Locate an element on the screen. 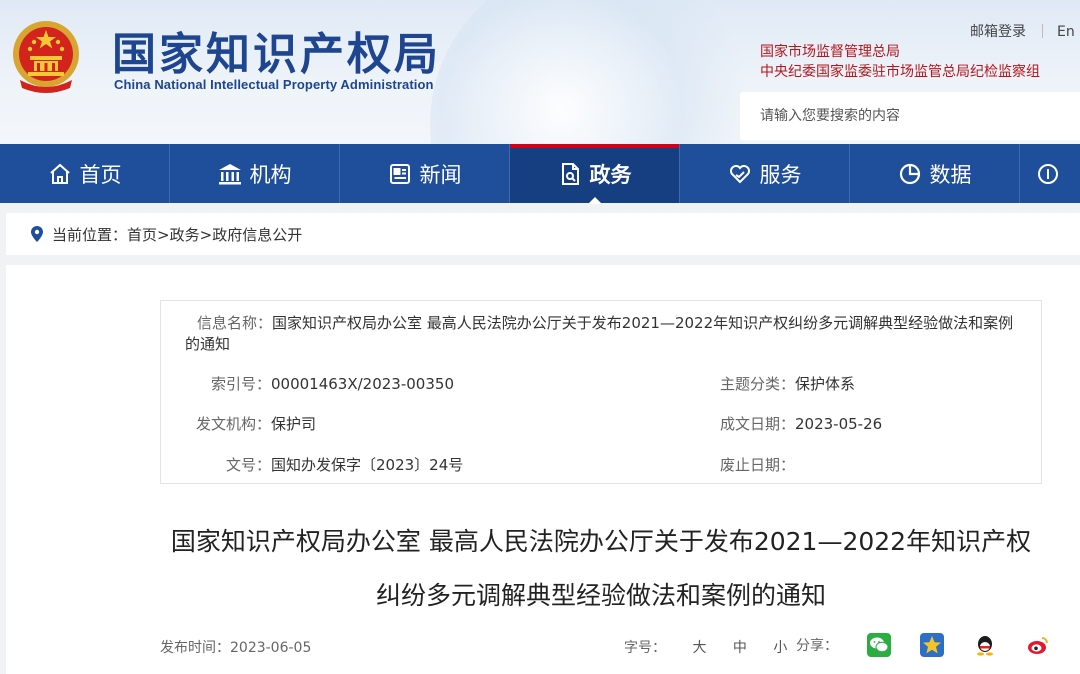 The height and width of the screenshot is (674, 1080). email-login-link: 邮箱登录 is located at coordinates (998, 32).